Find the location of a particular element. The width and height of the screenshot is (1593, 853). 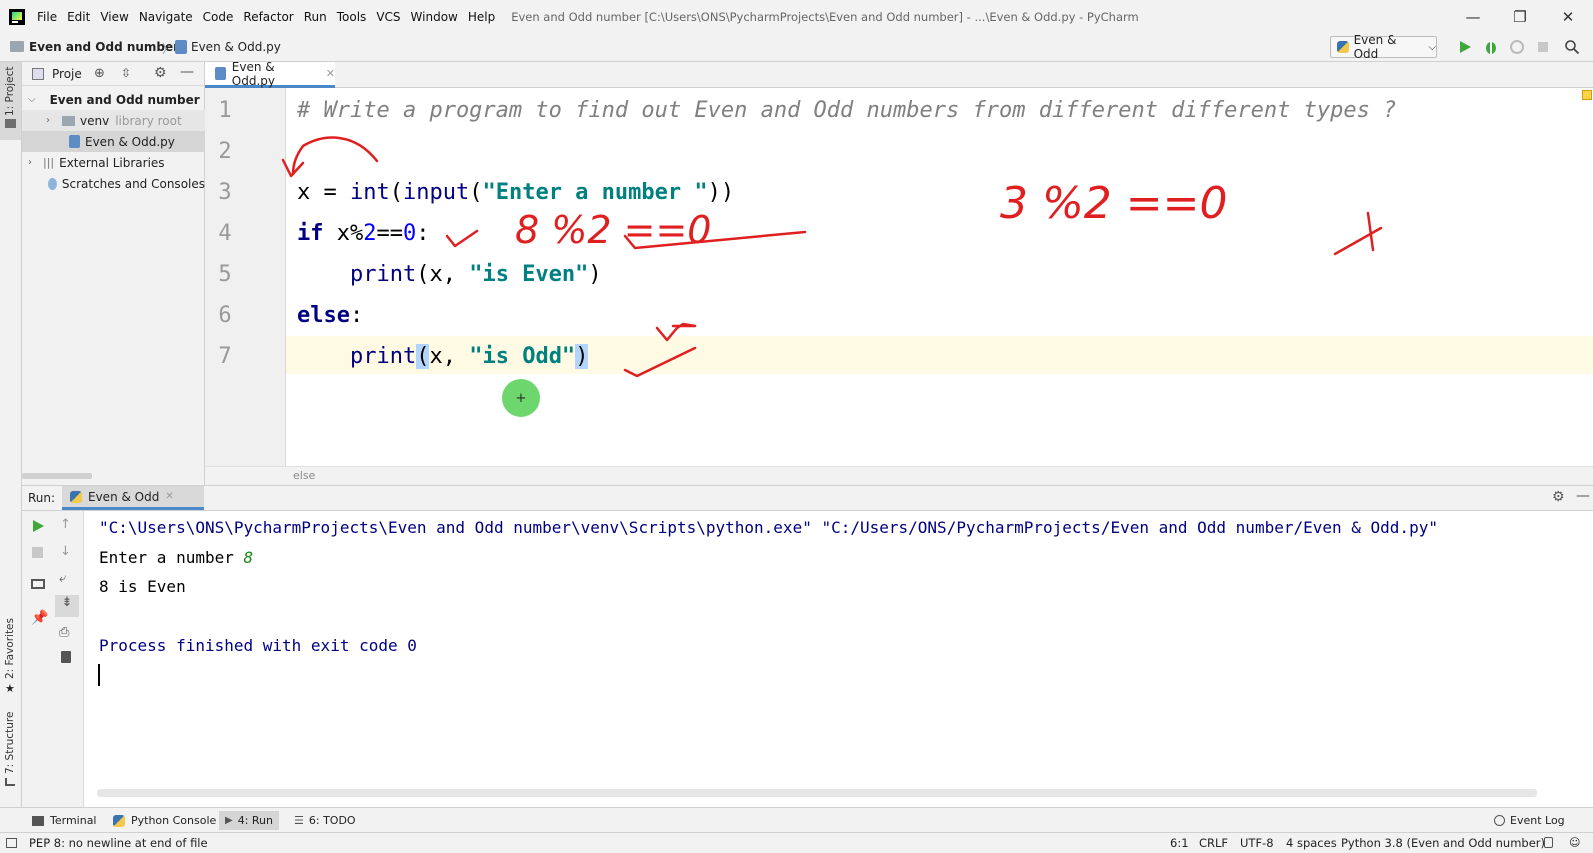

run-configuration-select: Even & Odd ⌵ is located at coordinates (1383, 47).